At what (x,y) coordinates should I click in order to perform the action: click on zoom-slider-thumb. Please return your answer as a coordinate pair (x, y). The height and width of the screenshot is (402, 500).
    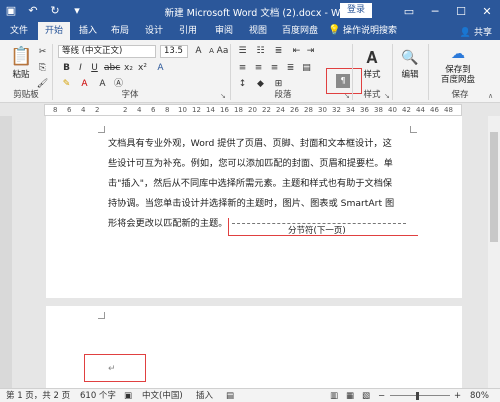
    Looking at the image, I should click on (417, 396).